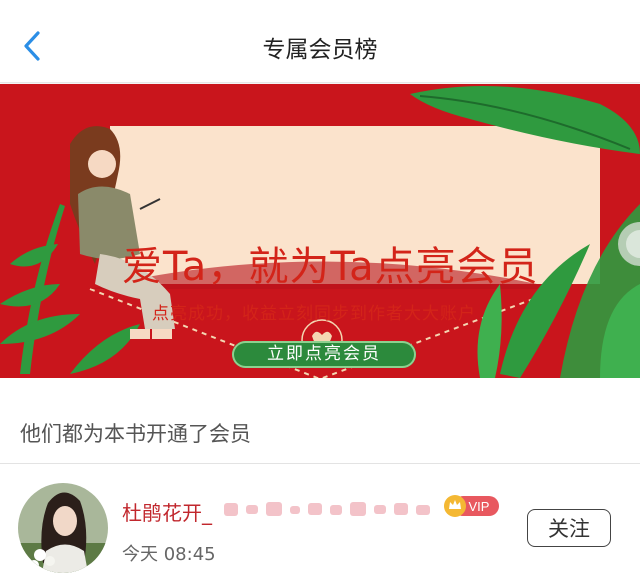 This screenshot has height=581, width=640. I want to click on member-name: 杜鹃花开_, so click(167, 511).